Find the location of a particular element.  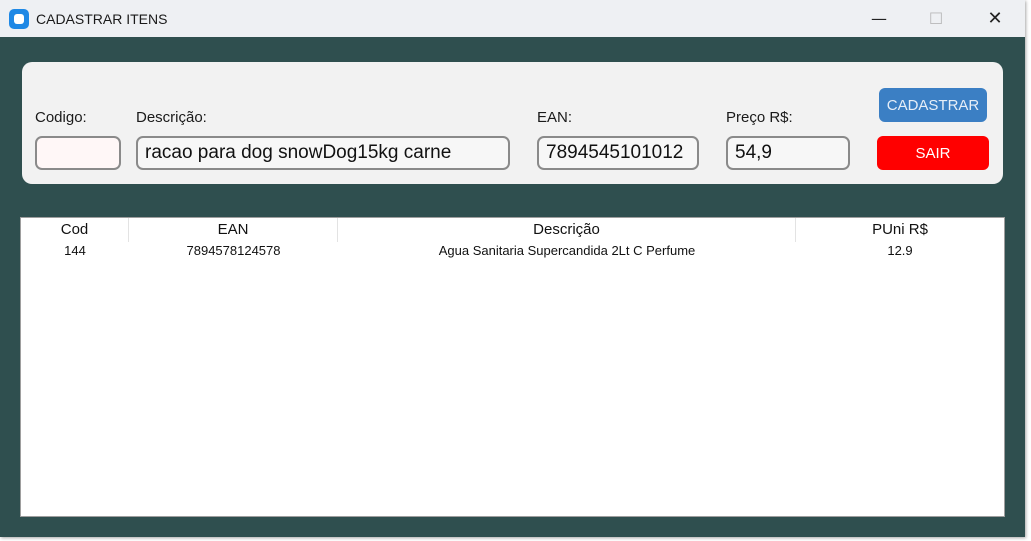

cell-ean: 7894578124578 is located at coordinates (233, 250).